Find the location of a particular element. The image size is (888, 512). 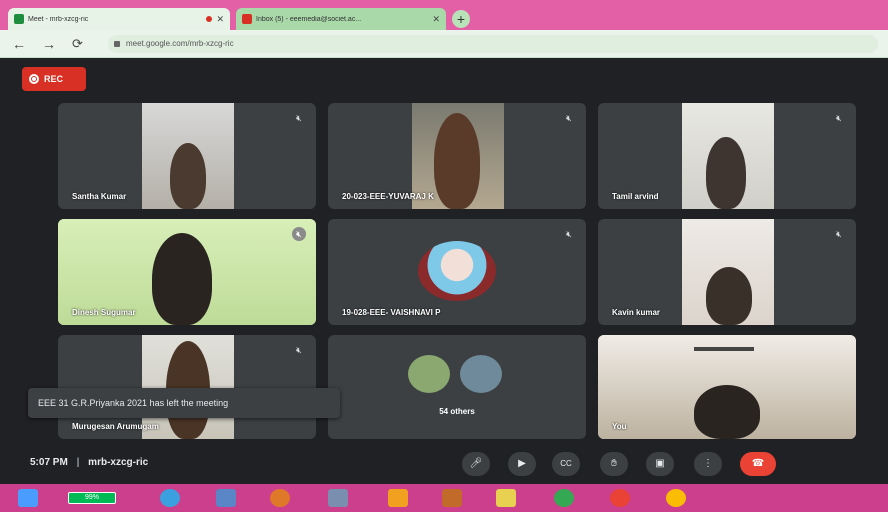

reload-icon: ⟳ is located at coordinates (77, 44).